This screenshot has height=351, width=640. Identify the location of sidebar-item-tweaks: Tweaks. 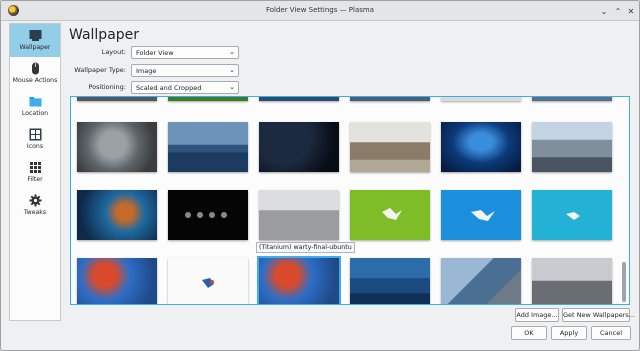
(35, 205).